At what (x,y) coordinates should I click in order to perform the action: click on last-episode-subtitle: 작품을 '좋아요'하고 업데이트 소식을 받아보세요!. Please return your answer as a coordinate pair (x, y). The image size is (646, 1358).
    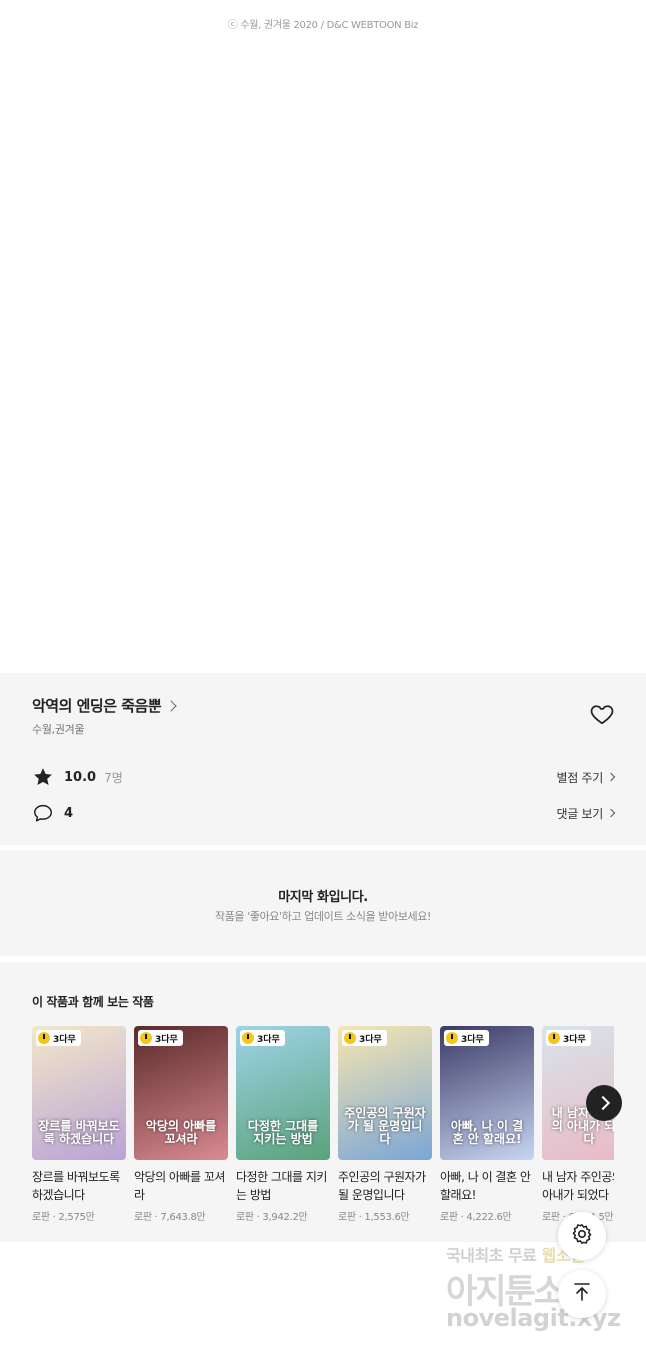
    Looking at the image, I should click on (323, 916).